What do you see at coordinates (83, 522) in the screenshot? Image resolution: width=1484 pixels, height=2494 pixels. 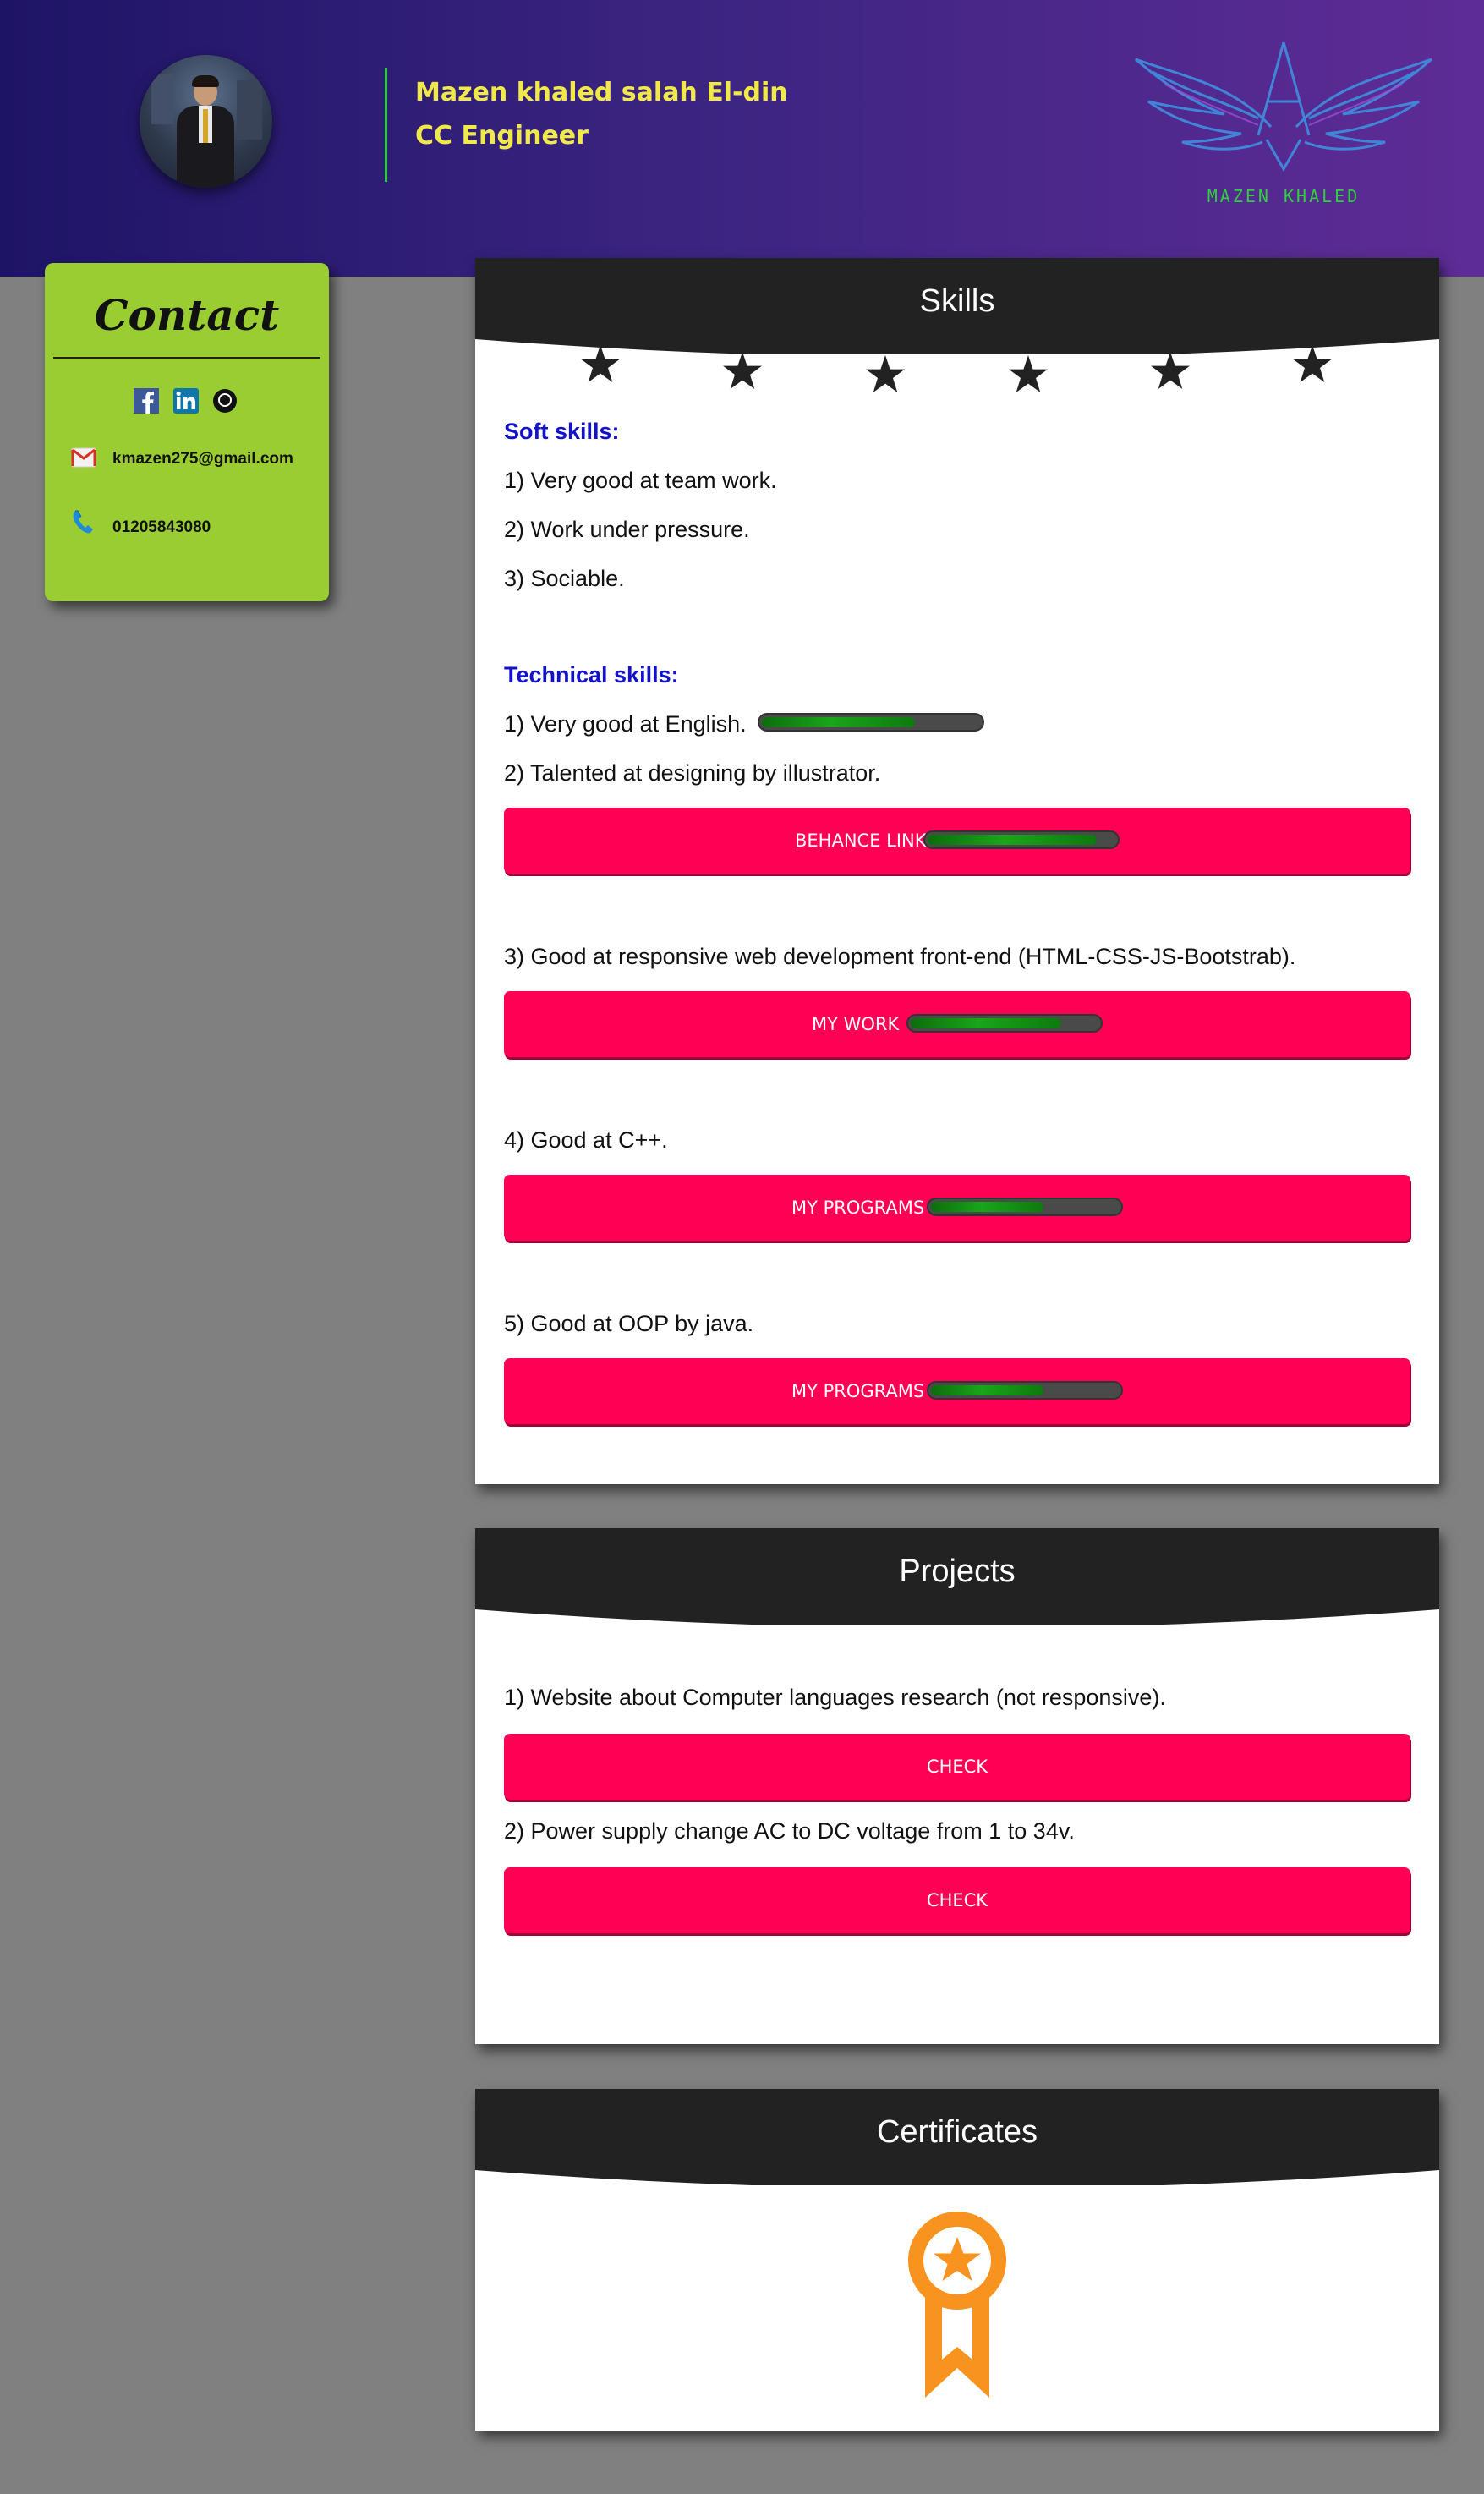 I see `phone-icon` at bounding box center [83, 522].